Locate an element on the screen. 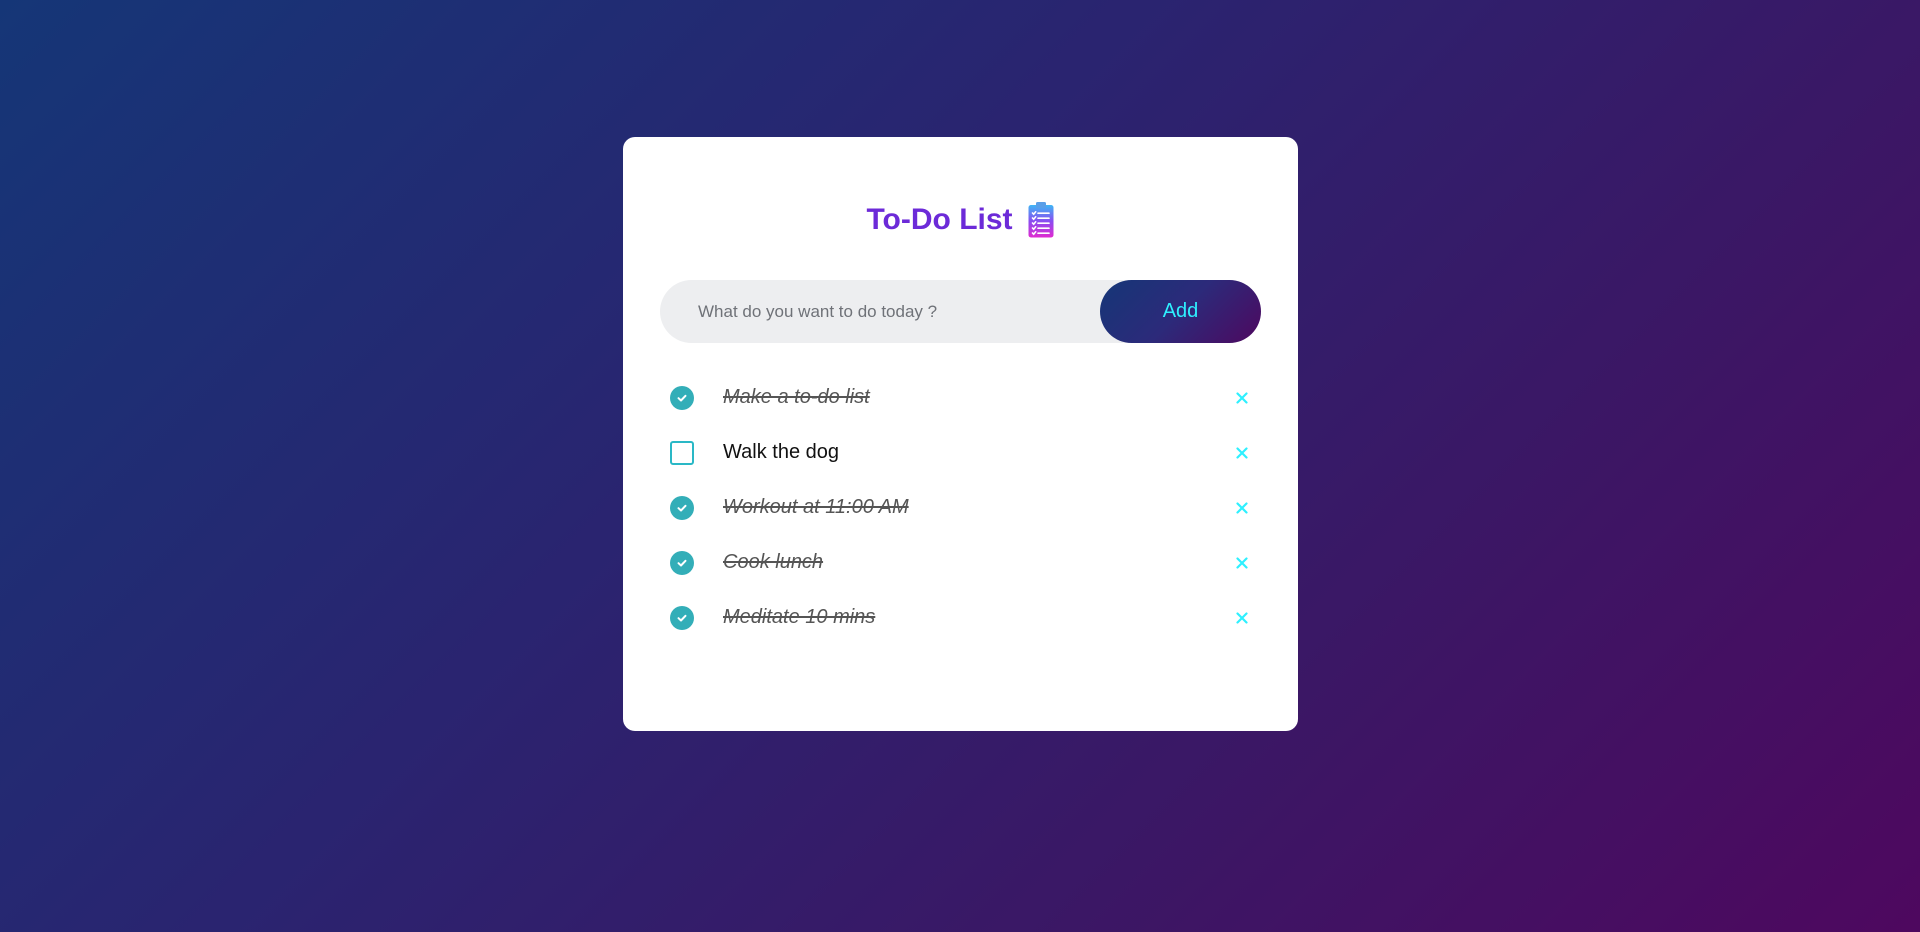 The image size is (1920, 932). empty-checkbox-icon is located at coordinates (682, 452).